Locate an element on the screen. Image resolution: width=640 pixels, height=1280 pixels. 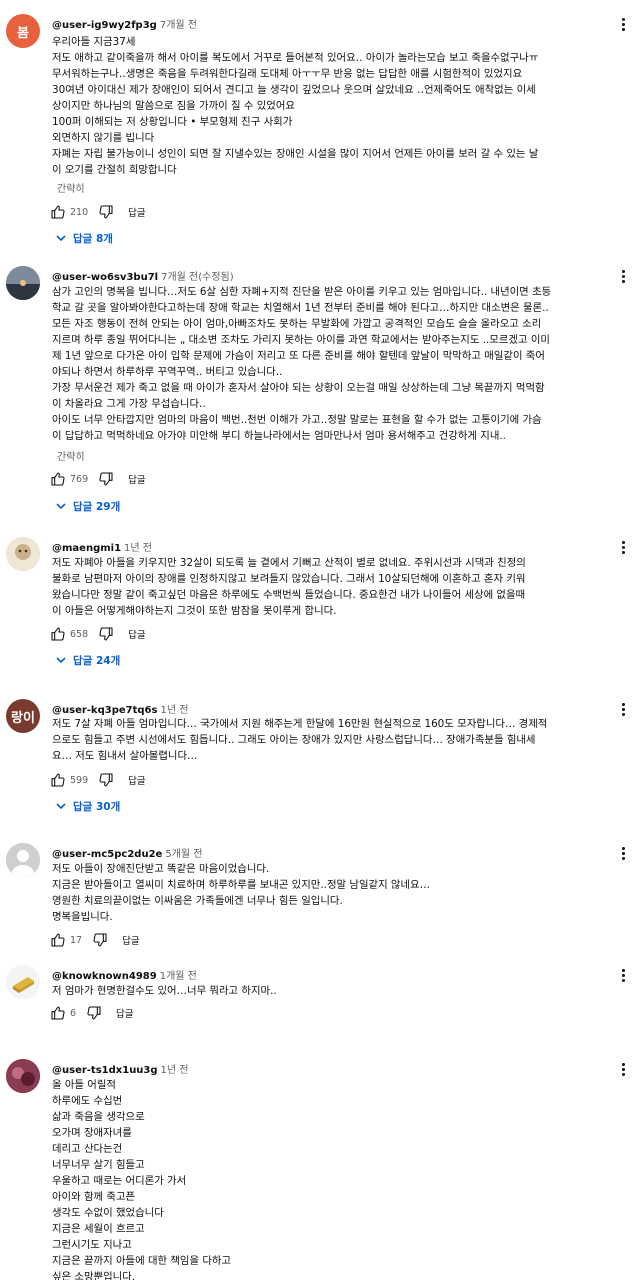
avatar: 봄 is located at coordinates (23, 31).